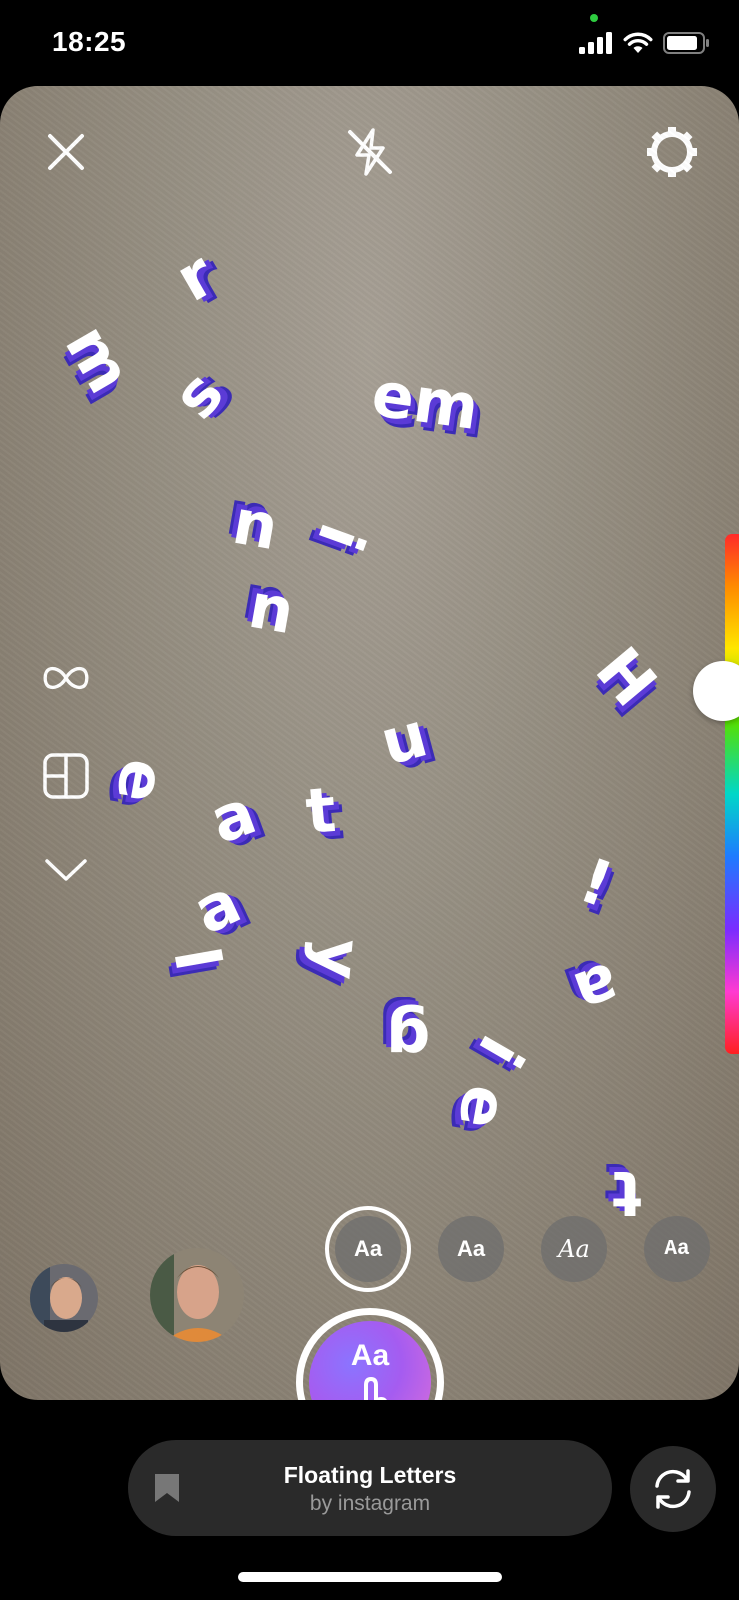 The image size is (739, 1600). I want to click on flip-camera-icon, so click(673, 1489).